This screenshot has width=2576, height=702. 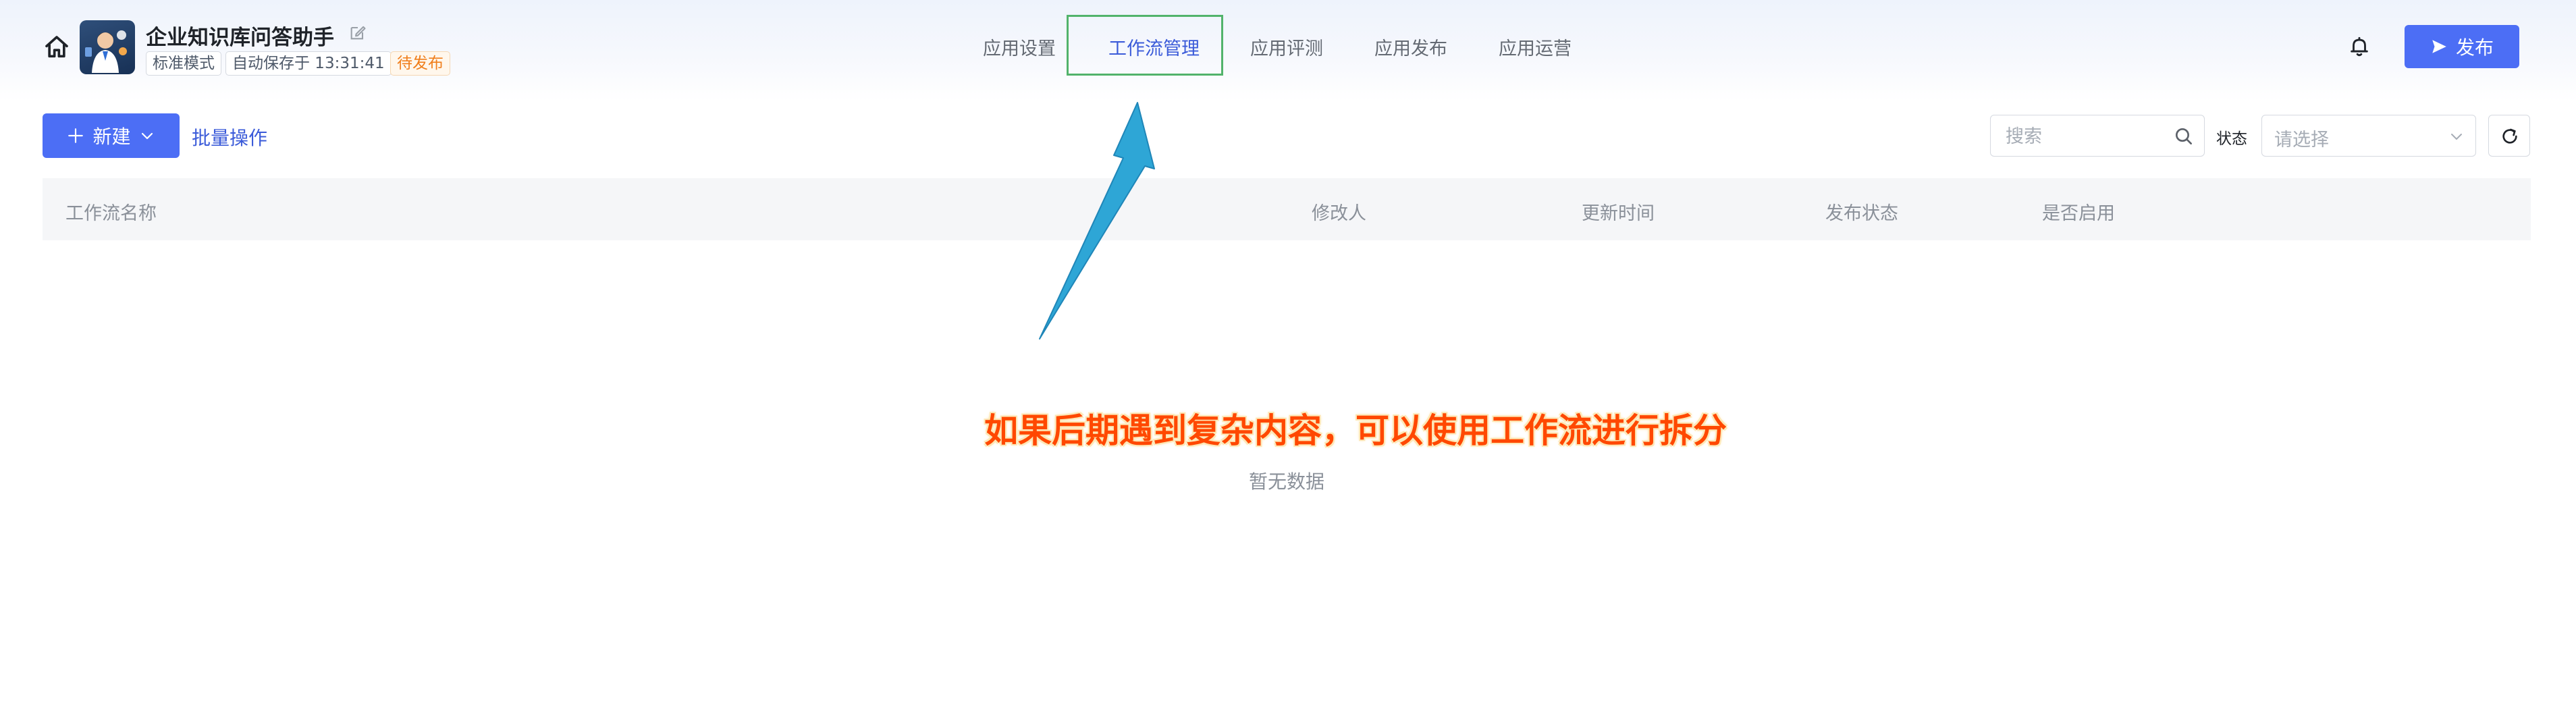 I want to click on status-filter-label: 状态, so click(x=2231, y=139).